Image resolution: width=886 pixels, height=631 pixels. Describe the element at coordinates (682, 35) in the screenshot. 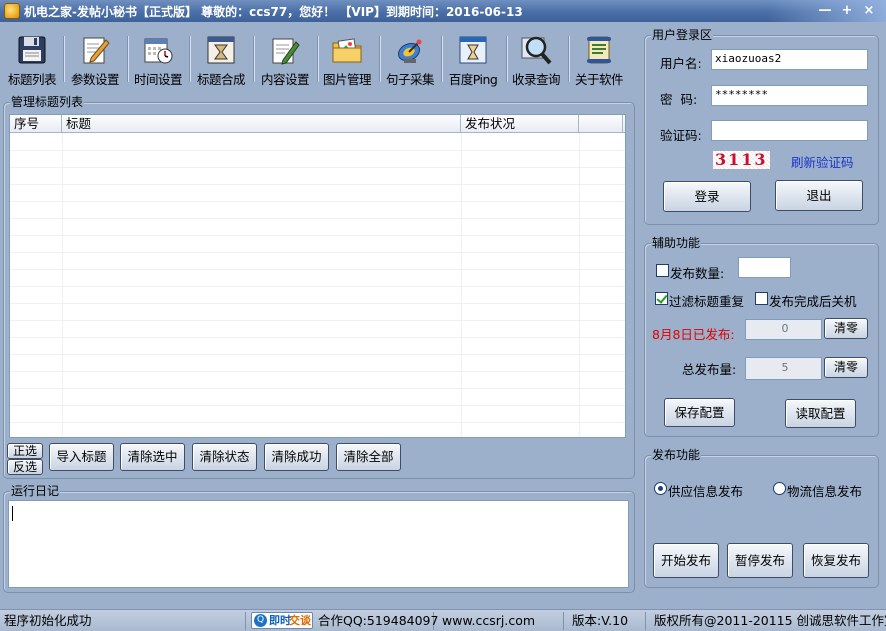

I see `login-group-label: 用户登录区` at that location.